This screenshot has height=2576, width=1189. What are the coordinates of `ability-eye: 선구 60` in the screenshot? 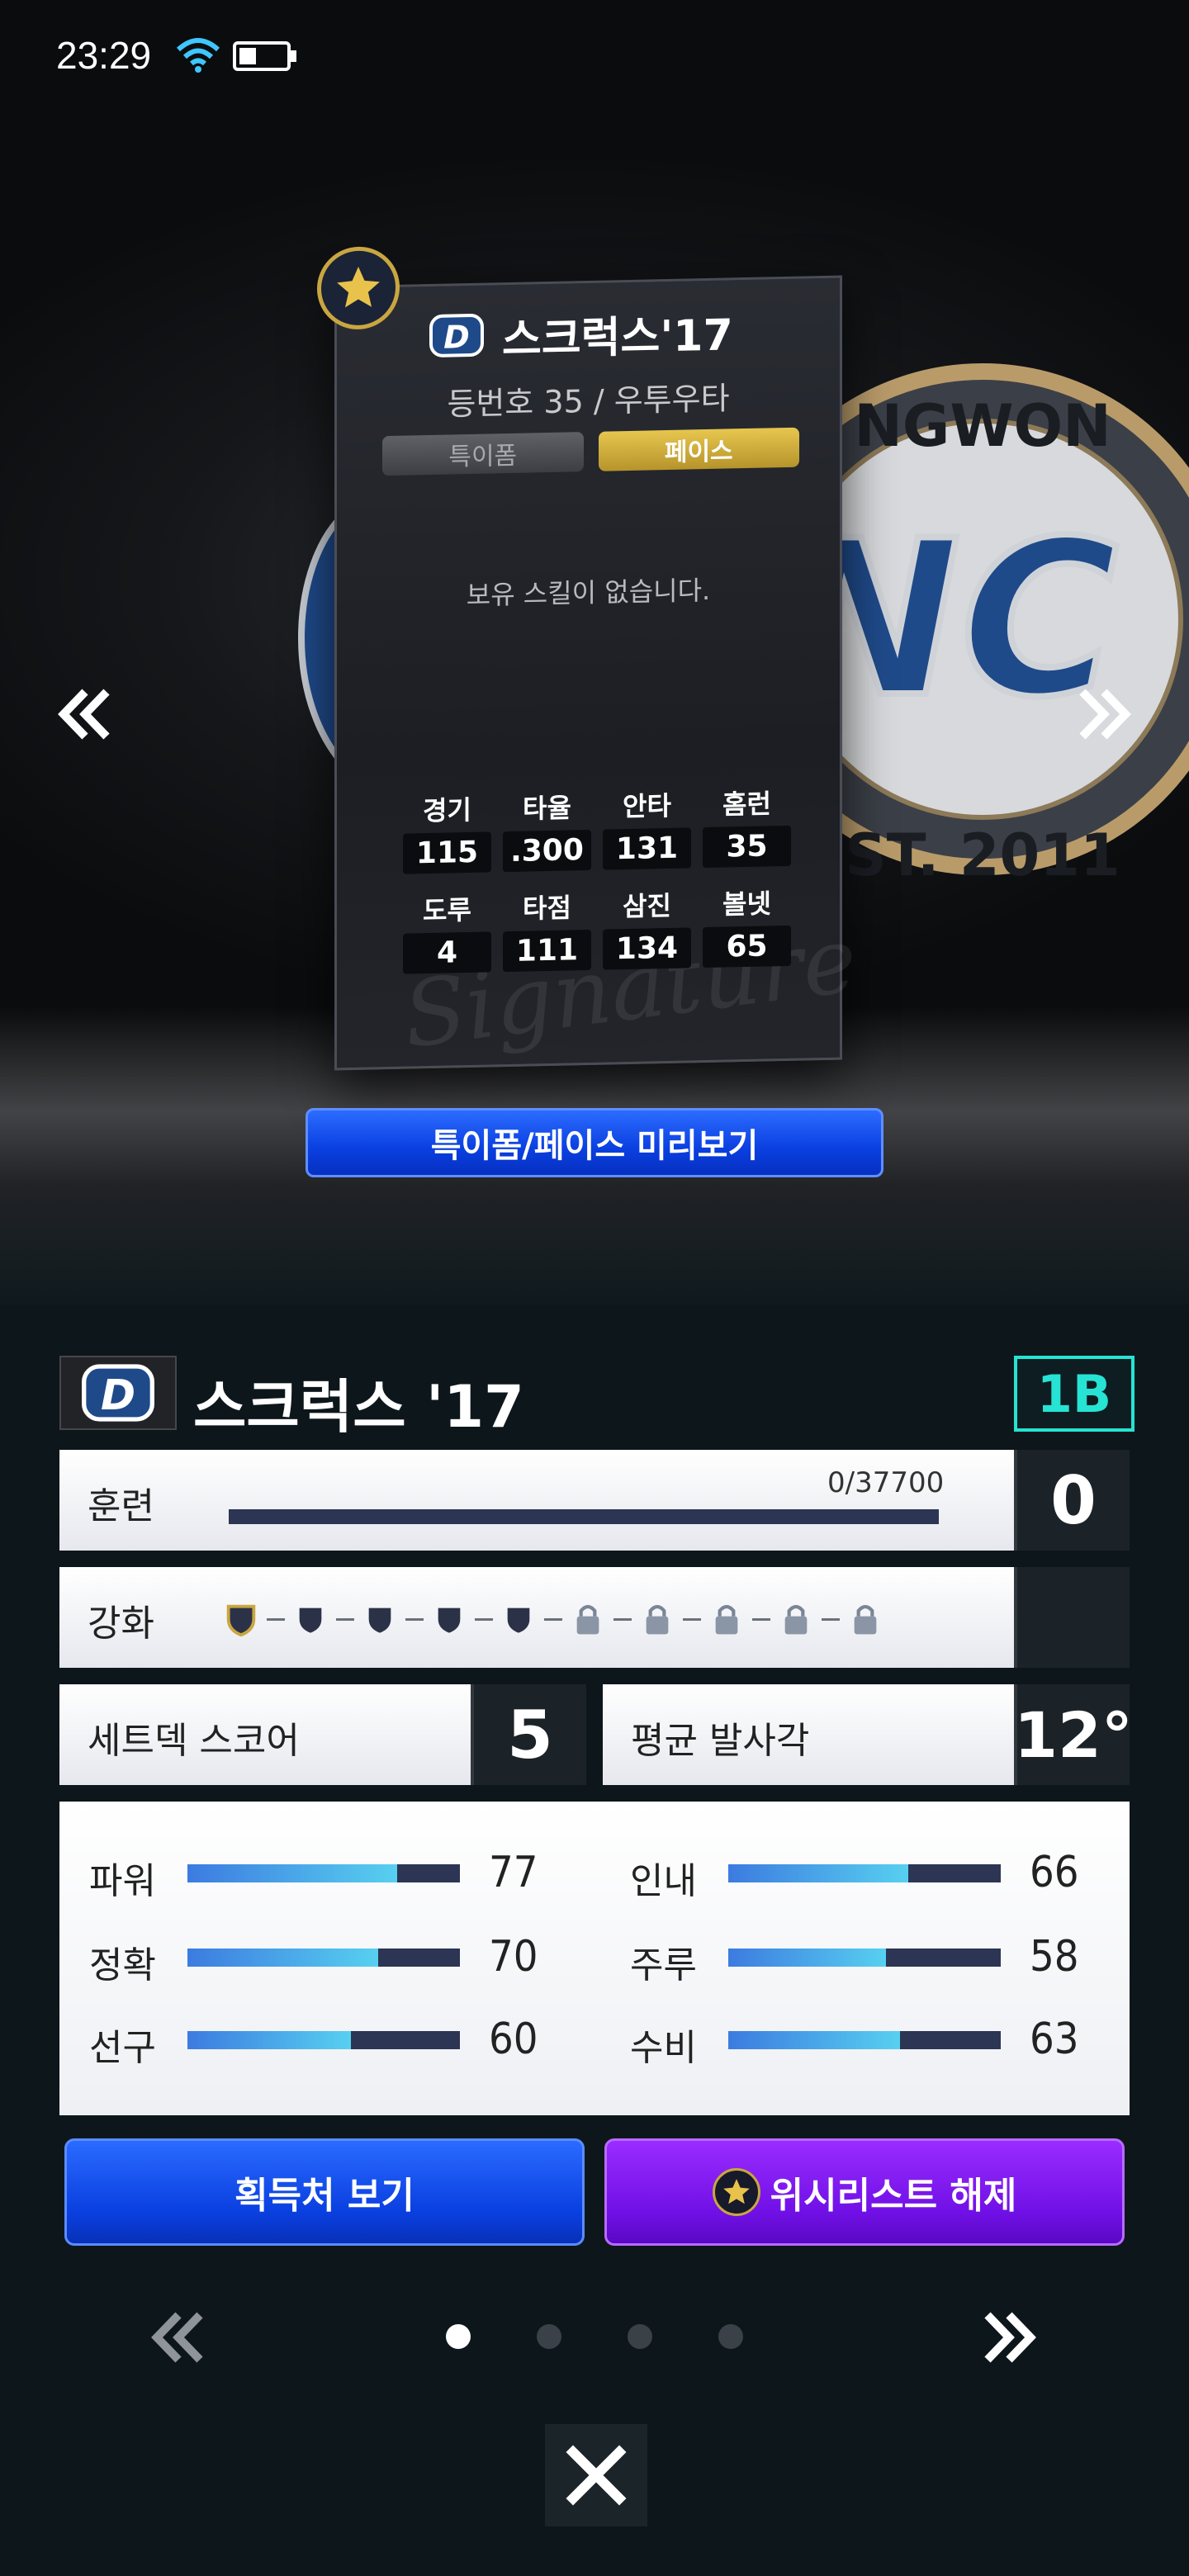 It's located at (307, 2042).